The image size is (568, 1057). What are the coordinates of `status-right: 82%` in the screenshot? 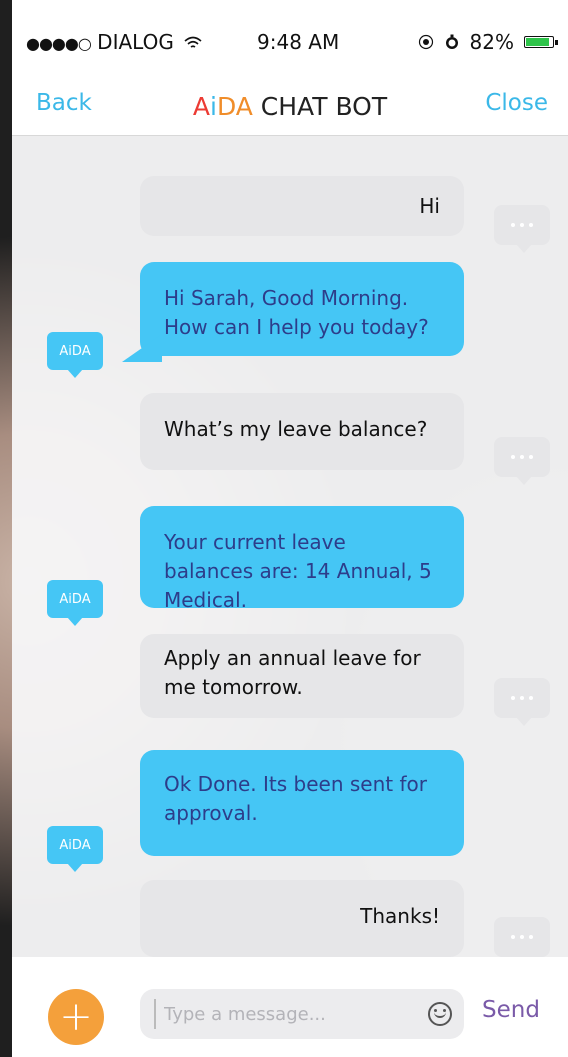 It's located at (488, 42).